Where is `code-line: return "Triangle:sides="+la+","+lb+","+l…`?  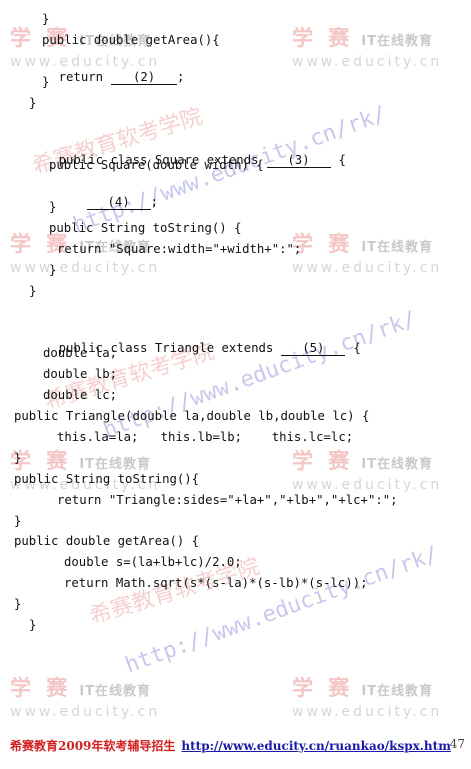
code-line: return "Triangle:sides="+la+","+lb+","+l… is located at coordinates (227, 500).